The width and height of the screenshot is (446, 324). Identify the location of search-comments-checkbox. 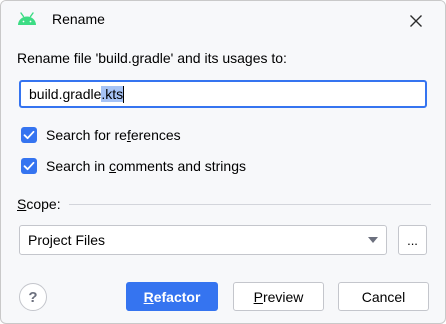
(29, 166).